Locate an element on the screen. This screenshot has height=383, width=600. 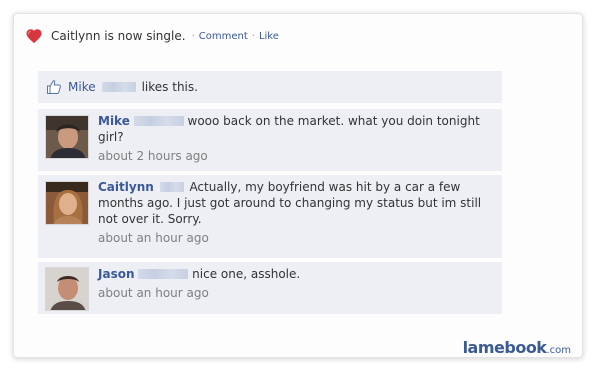
lamebook-logo: lamebook.com is located at coordinates (517, 347).